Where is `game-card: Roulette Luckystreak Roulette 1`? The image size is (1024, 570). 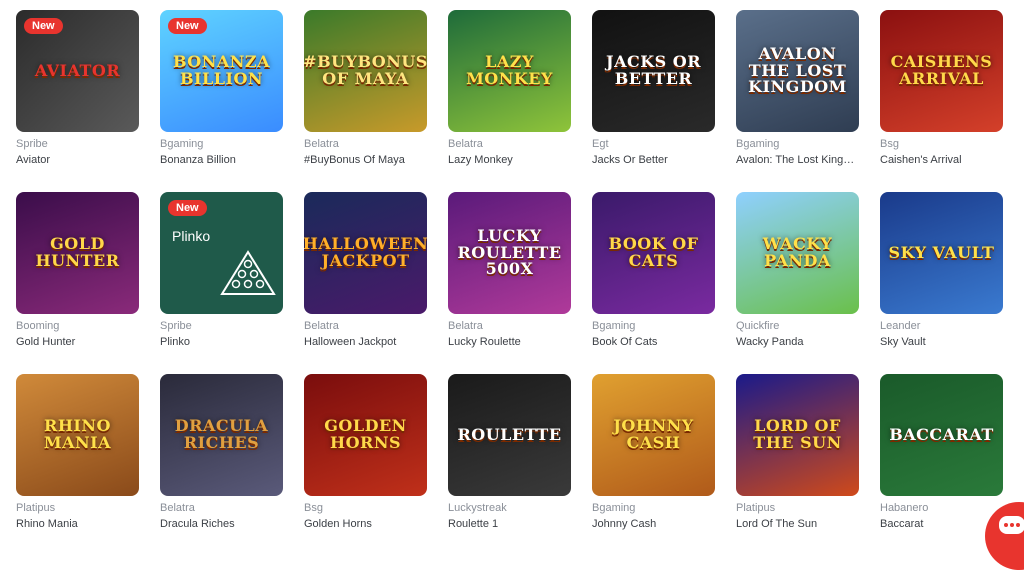 game-card: Roulette Luckystreak Roulette 1 is located at coordinates (509, 452).